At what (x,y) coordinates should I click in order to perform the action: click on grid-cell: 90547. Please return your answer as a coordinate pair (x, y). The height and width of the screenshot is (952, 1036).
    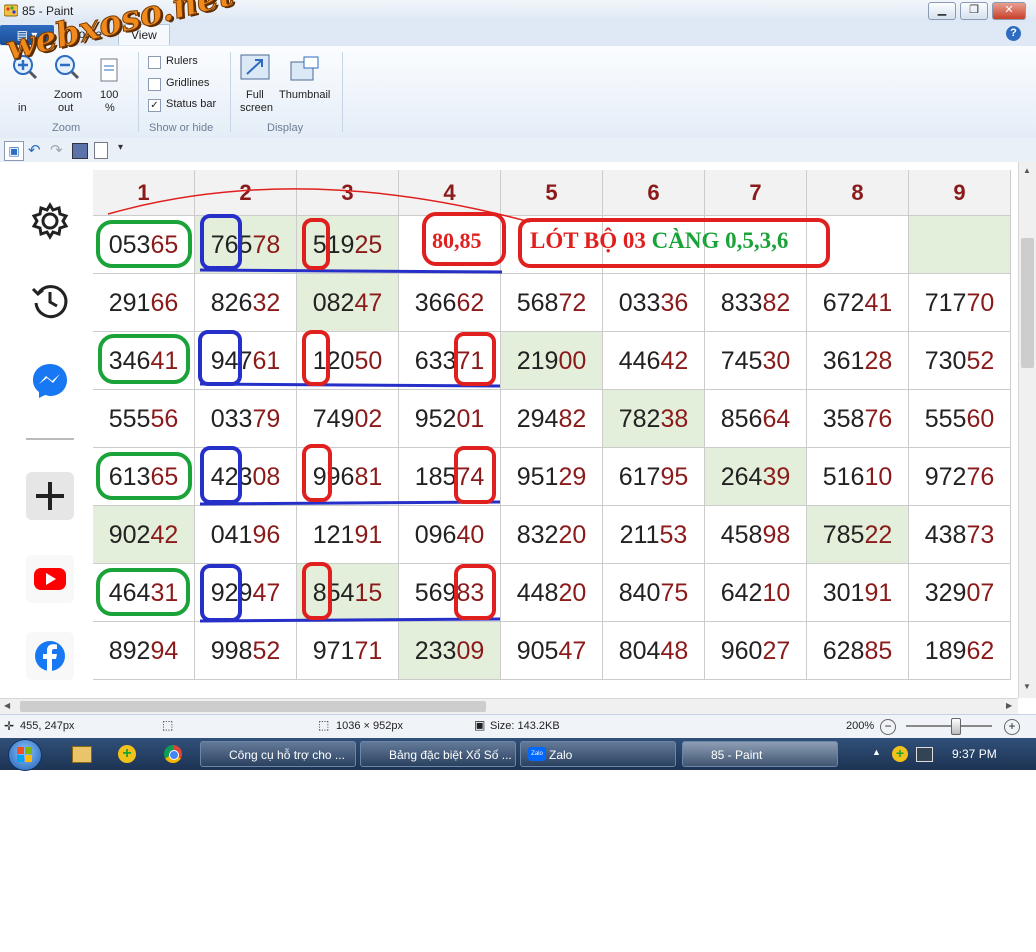
    Looking at the image, I should click on (552, 651).